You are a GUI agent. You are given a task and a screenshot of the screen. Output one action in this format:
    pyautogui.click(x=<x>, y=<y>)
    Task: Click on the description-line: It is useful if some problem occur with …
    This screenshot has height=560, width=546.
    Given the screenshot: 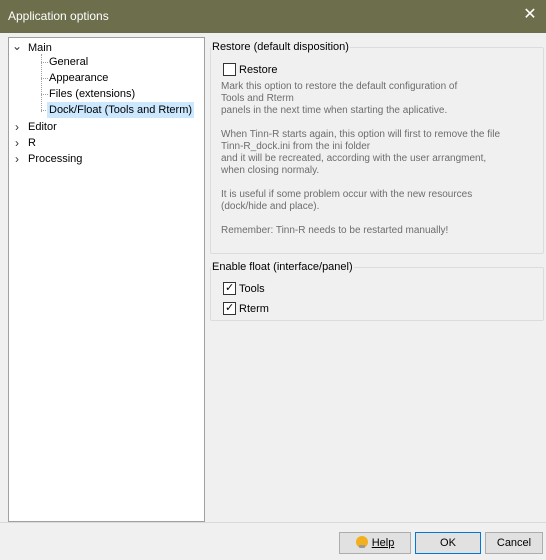 What is the action you would take?
    pyautogui.click(x=347, y=194)
    